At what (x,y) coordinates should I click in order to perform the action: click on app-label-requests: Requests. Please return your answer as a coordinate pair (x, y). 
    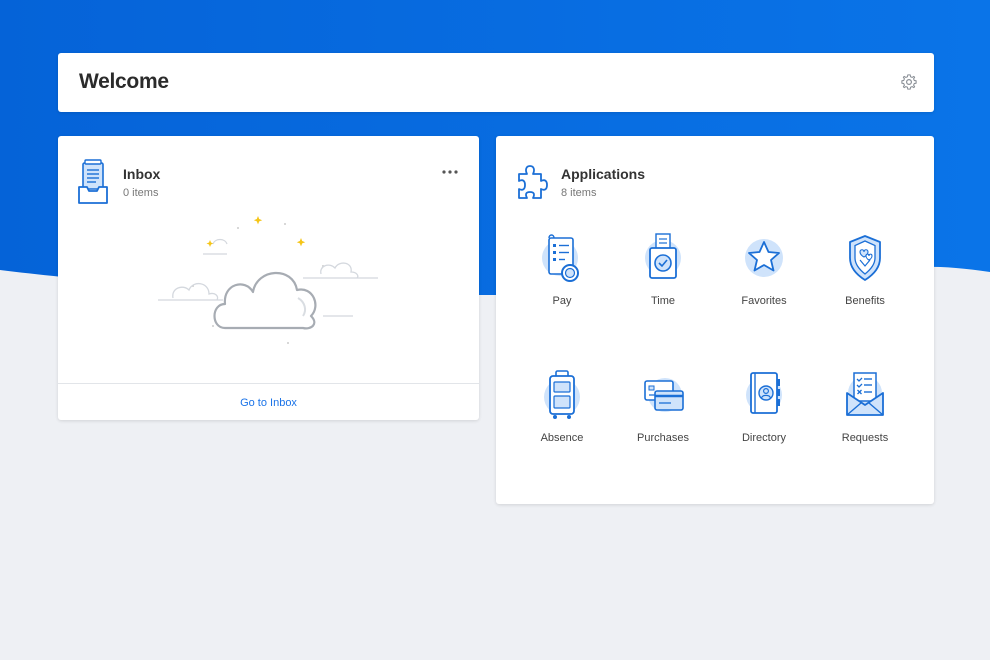
    Looking at the image, I should click on (865, 438).